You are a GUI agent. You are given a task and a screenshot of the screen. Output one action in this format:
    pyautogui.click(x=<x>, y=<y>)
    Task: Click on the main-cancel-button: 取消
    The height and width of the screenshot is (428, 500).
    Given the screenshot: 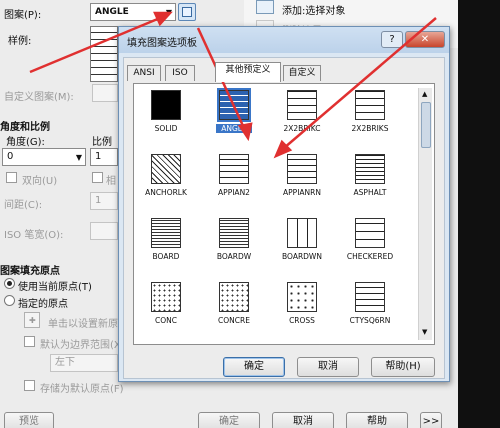 What is the action you would take?
    pyautogui.click(x=303, y=420)
    